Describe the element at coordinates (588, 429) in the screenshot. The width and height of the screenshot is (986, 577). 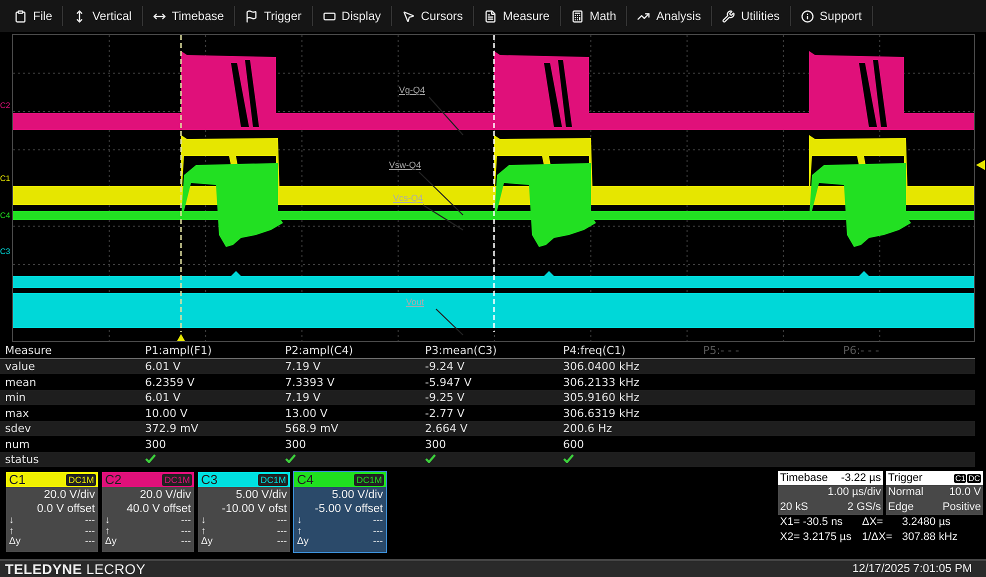
I see `table-cell-text: 200.6 Hz` at that location.